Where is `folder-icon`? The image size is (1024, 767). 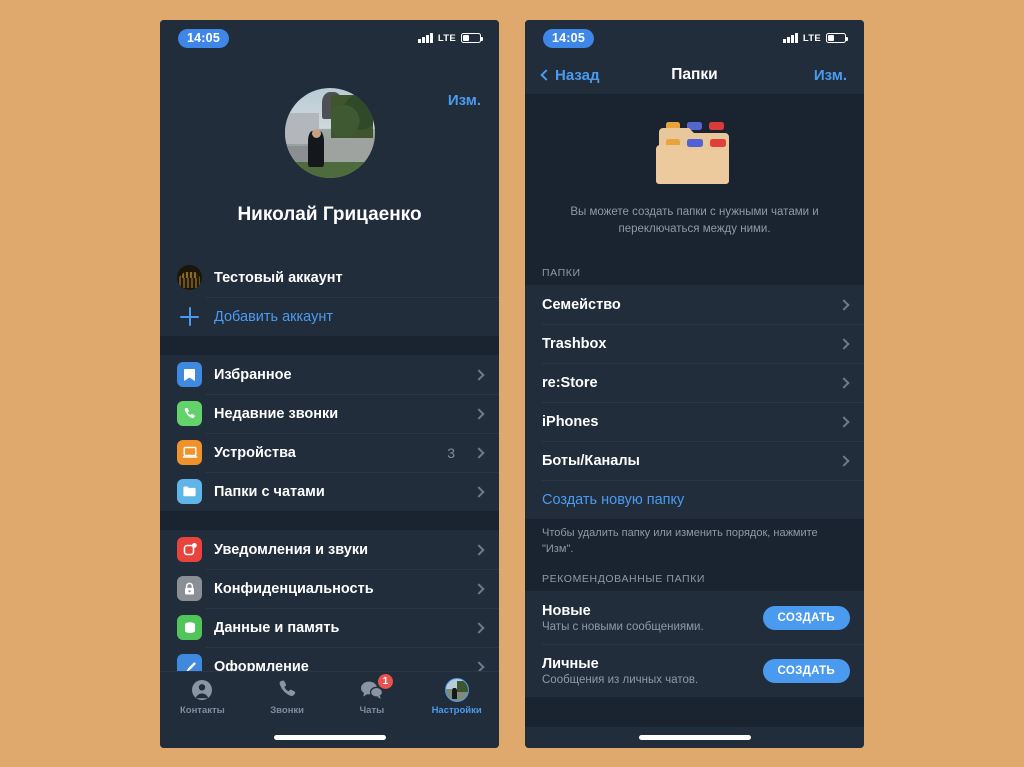
folder-icon is located at coordinates (189, 491).